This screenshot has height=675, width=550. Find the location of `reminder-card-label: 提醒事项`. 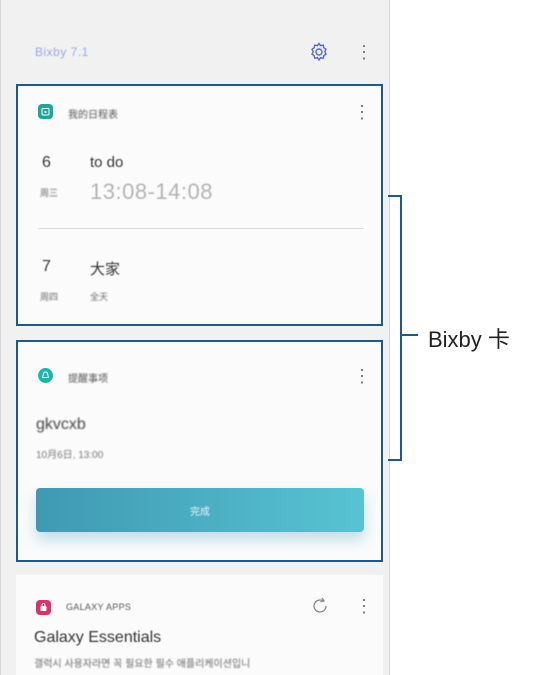

reminder-card-label: 提醒事项 is located at coordinates (88, 379).